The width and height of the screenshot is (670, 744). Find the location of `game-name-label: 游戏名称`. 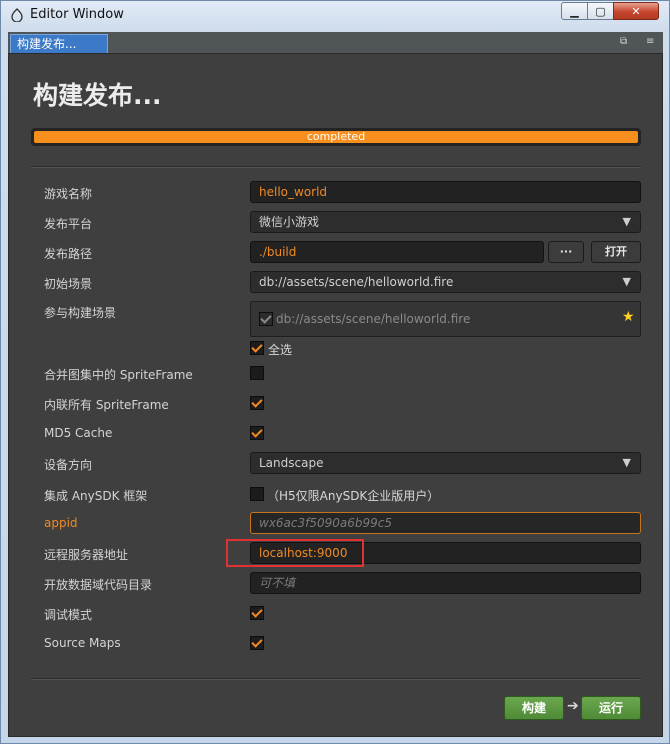

game-name-label: 游戏名称 is located at coordinates (68, 194).